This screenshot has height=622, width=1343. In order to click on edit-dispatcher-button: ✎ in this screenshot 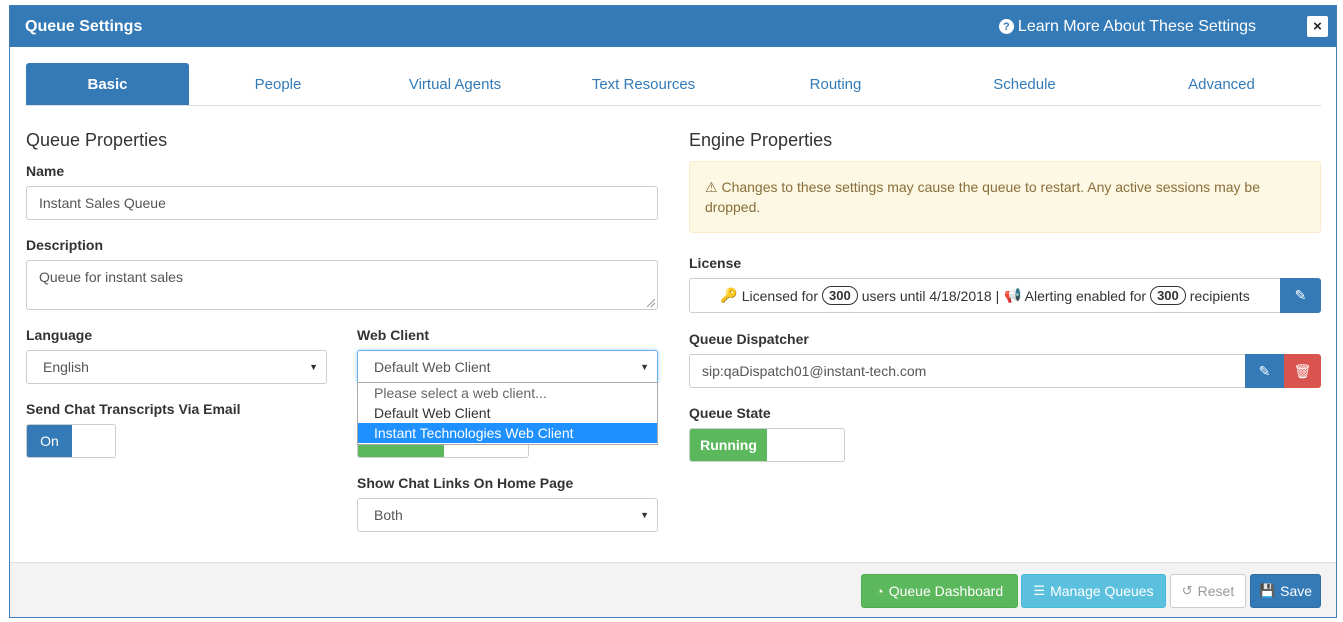, I will do `click(1264, 371)`.